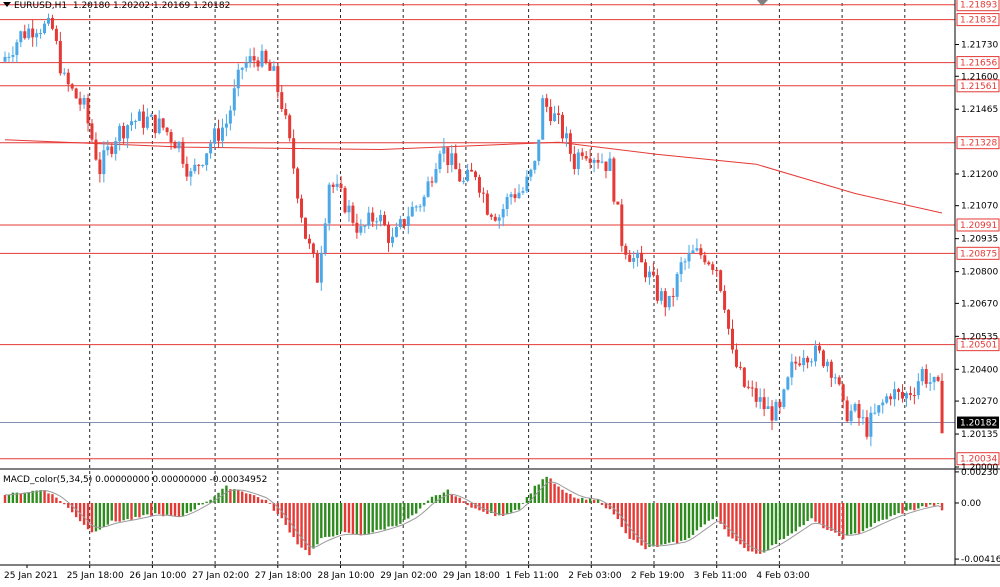 The width and height of the screenshot is (1000, 587). What do you see at coordinates (979, 435) in the screenshot?
I see `price-tick-label: 1.20135` at bounding box center [979, 435].